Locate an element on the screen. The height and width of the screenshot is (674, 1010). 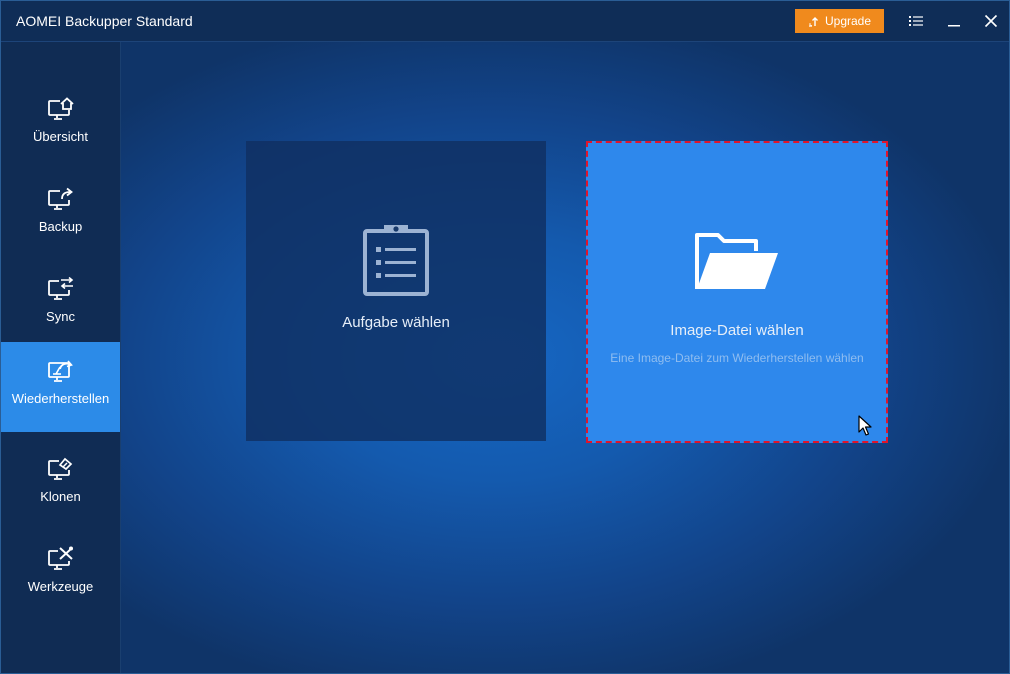
sidebar-item-label: Wiederherstellen is located at coordinates (60, 398).